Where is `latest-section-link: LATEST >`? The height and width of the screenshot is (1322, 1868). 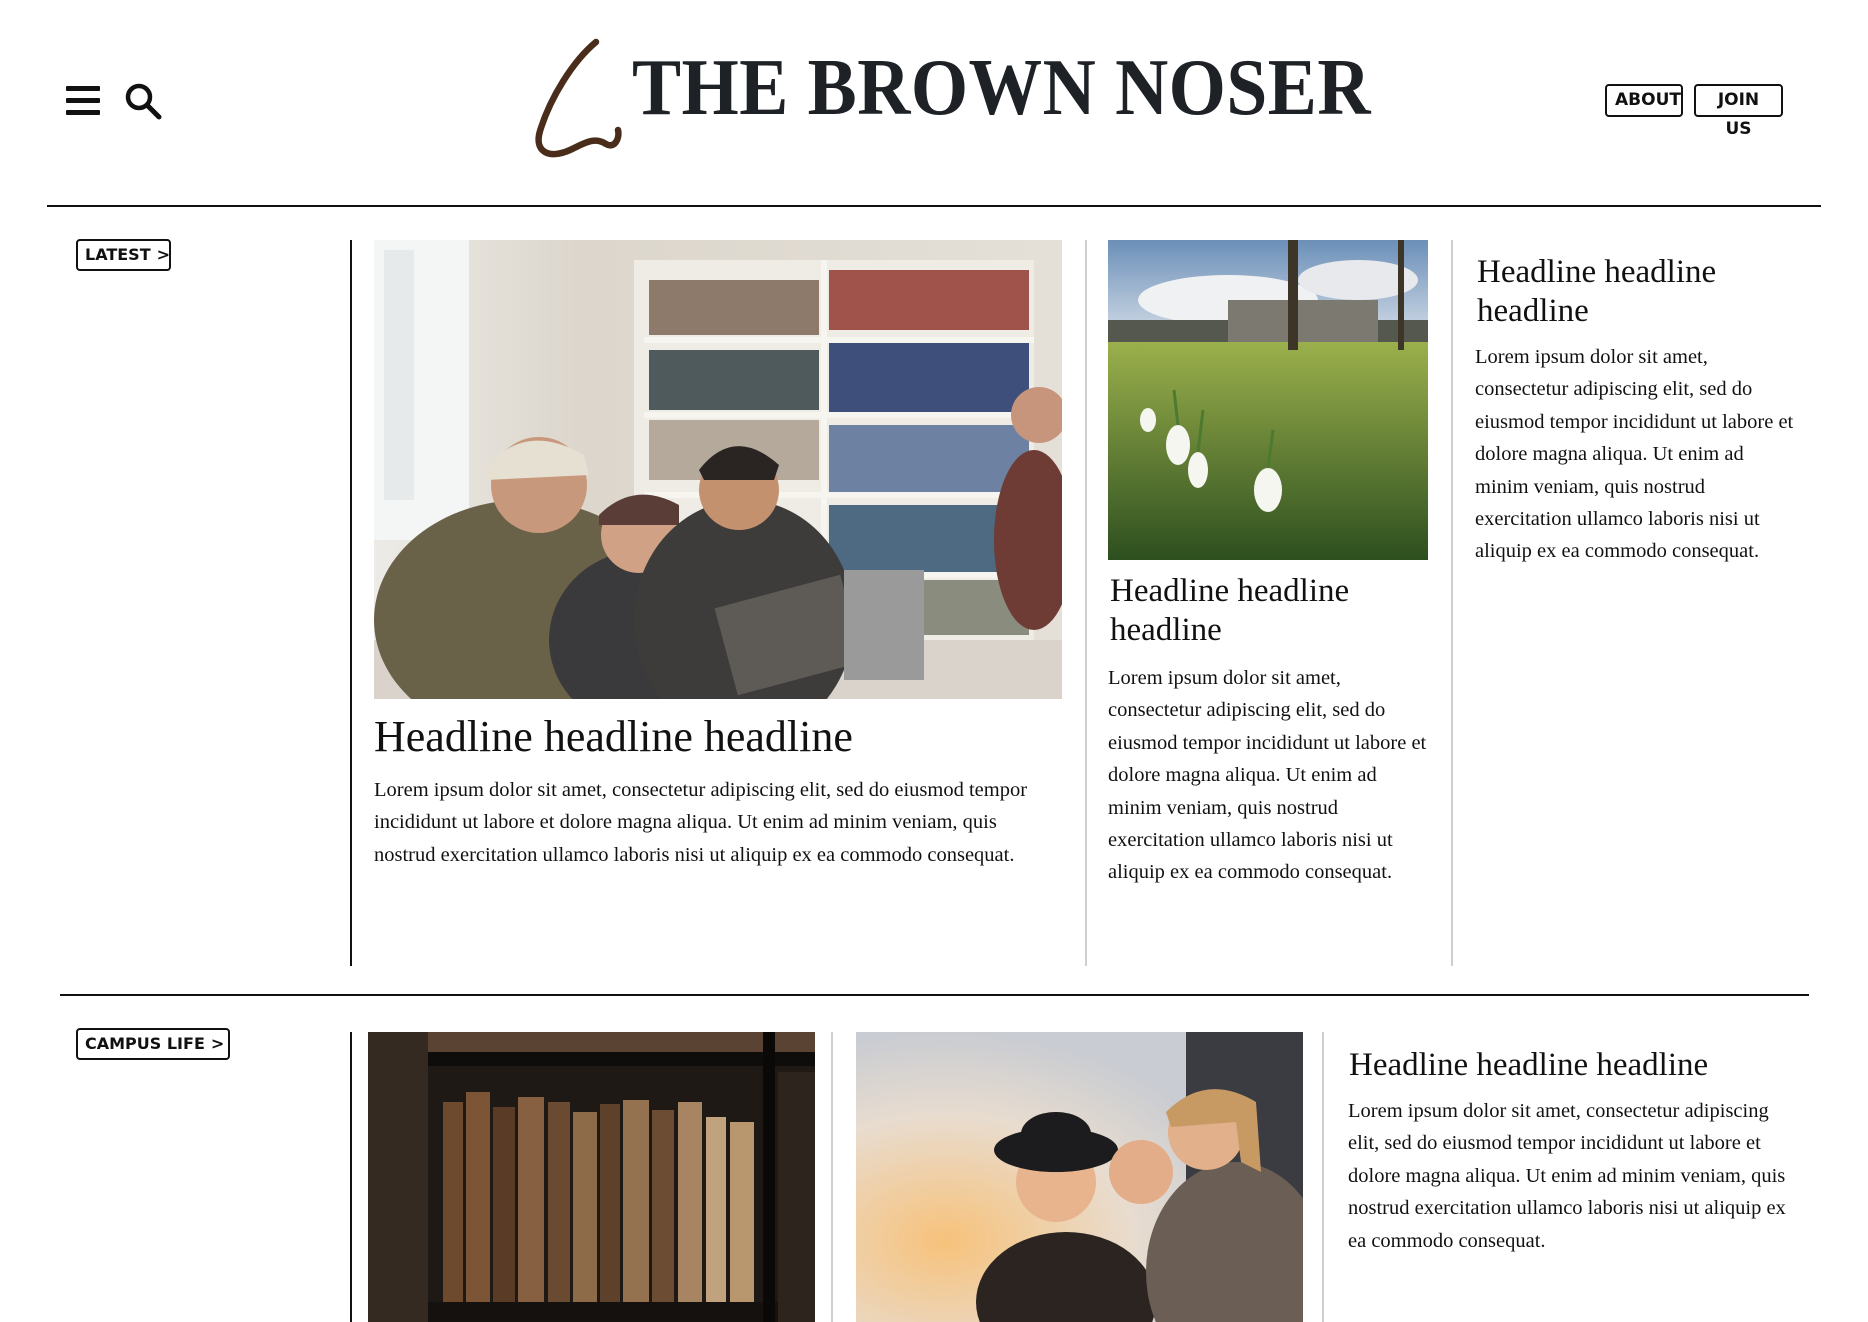
latest-section-link: LATEST > is located at coordinates (123, 255).